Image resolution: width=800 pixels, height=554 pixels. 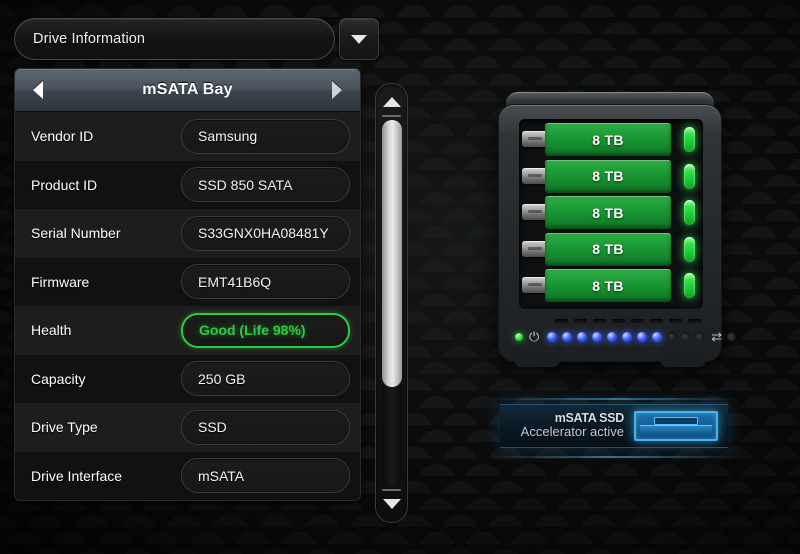 What do you see at coordinates (62, 136) in the screenshot?
I see `row-label: Vendor ID` at bounding box center [62, 136].